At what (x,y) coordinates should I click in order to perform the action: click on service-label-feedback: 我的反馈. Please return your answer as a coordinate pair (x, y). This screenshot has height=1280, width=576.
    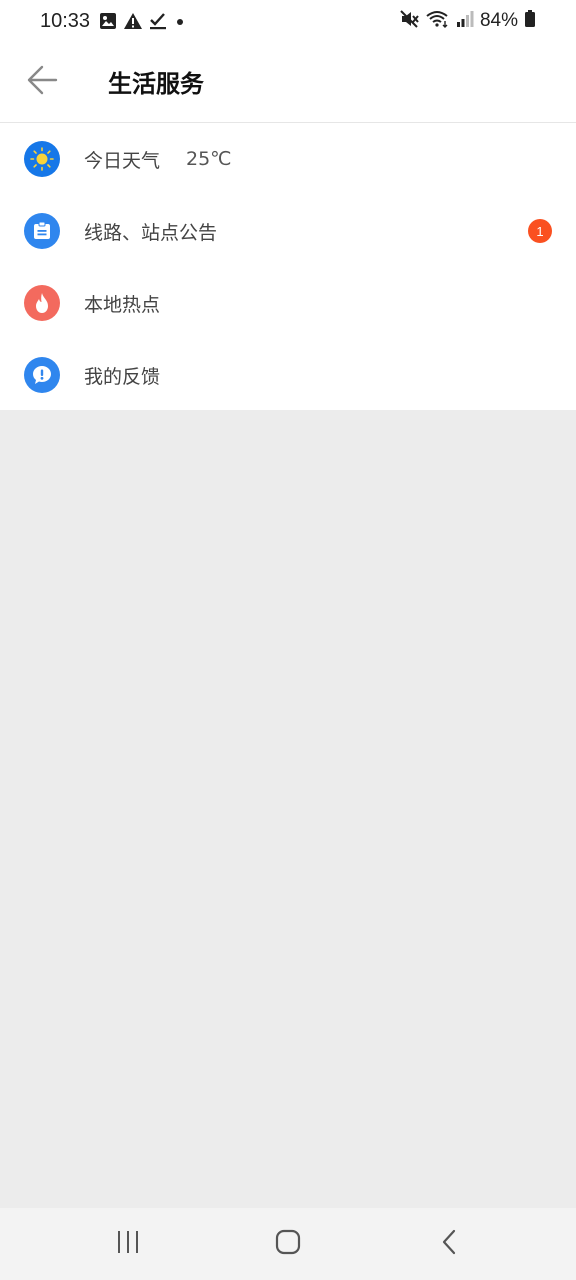
    Looking at the image, I should click on (122, 376).